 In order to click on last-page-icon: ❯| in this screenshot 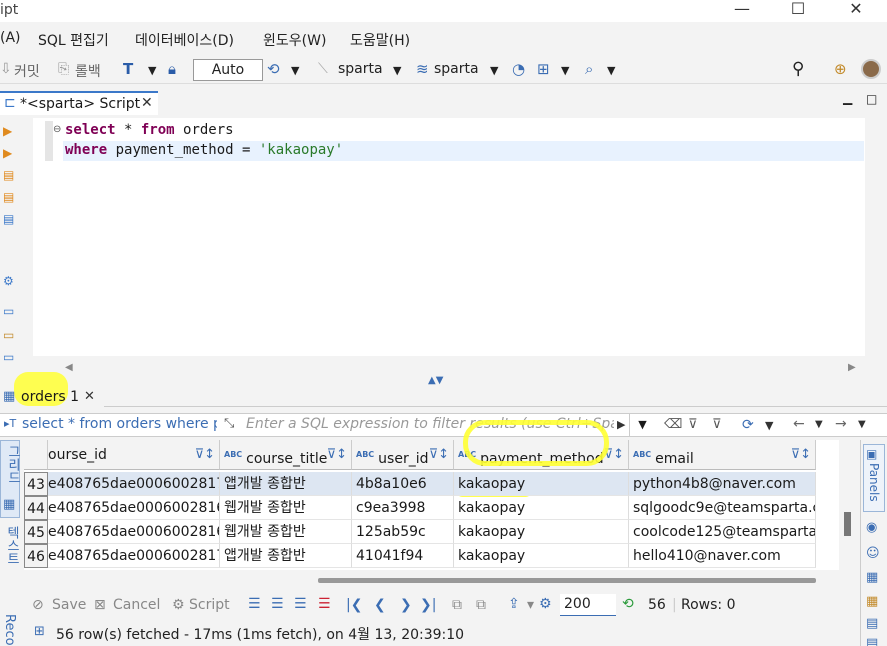, I will do `click(428, 605)`.